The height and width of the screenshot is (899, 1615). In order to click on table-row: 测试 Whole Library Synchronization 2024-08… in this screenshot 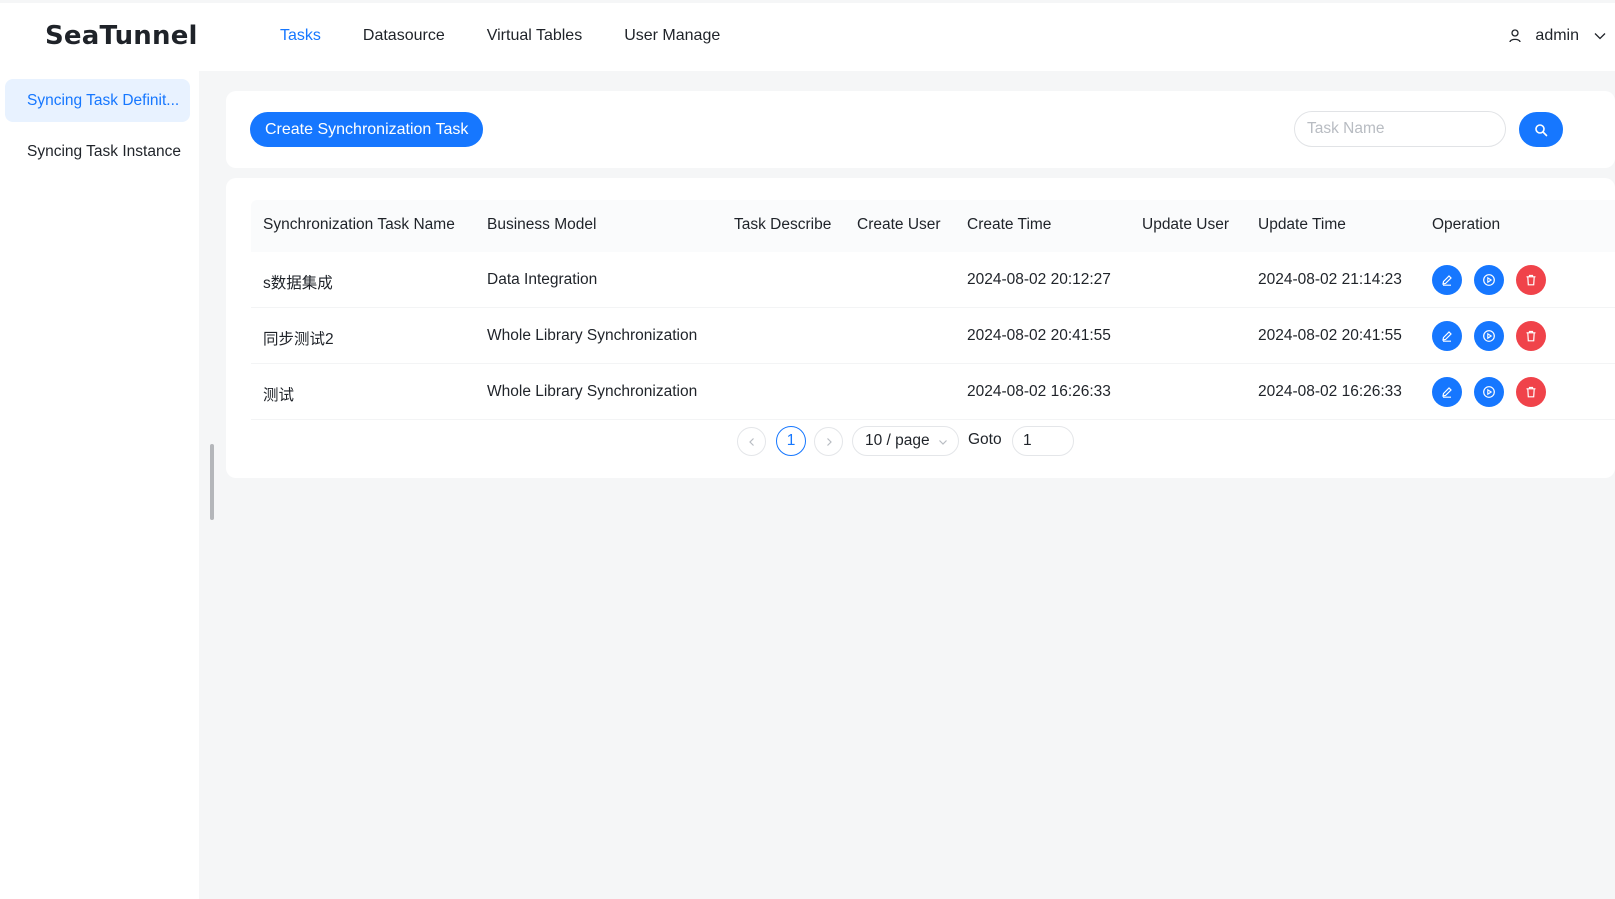, I will do `click(933, 392)`.